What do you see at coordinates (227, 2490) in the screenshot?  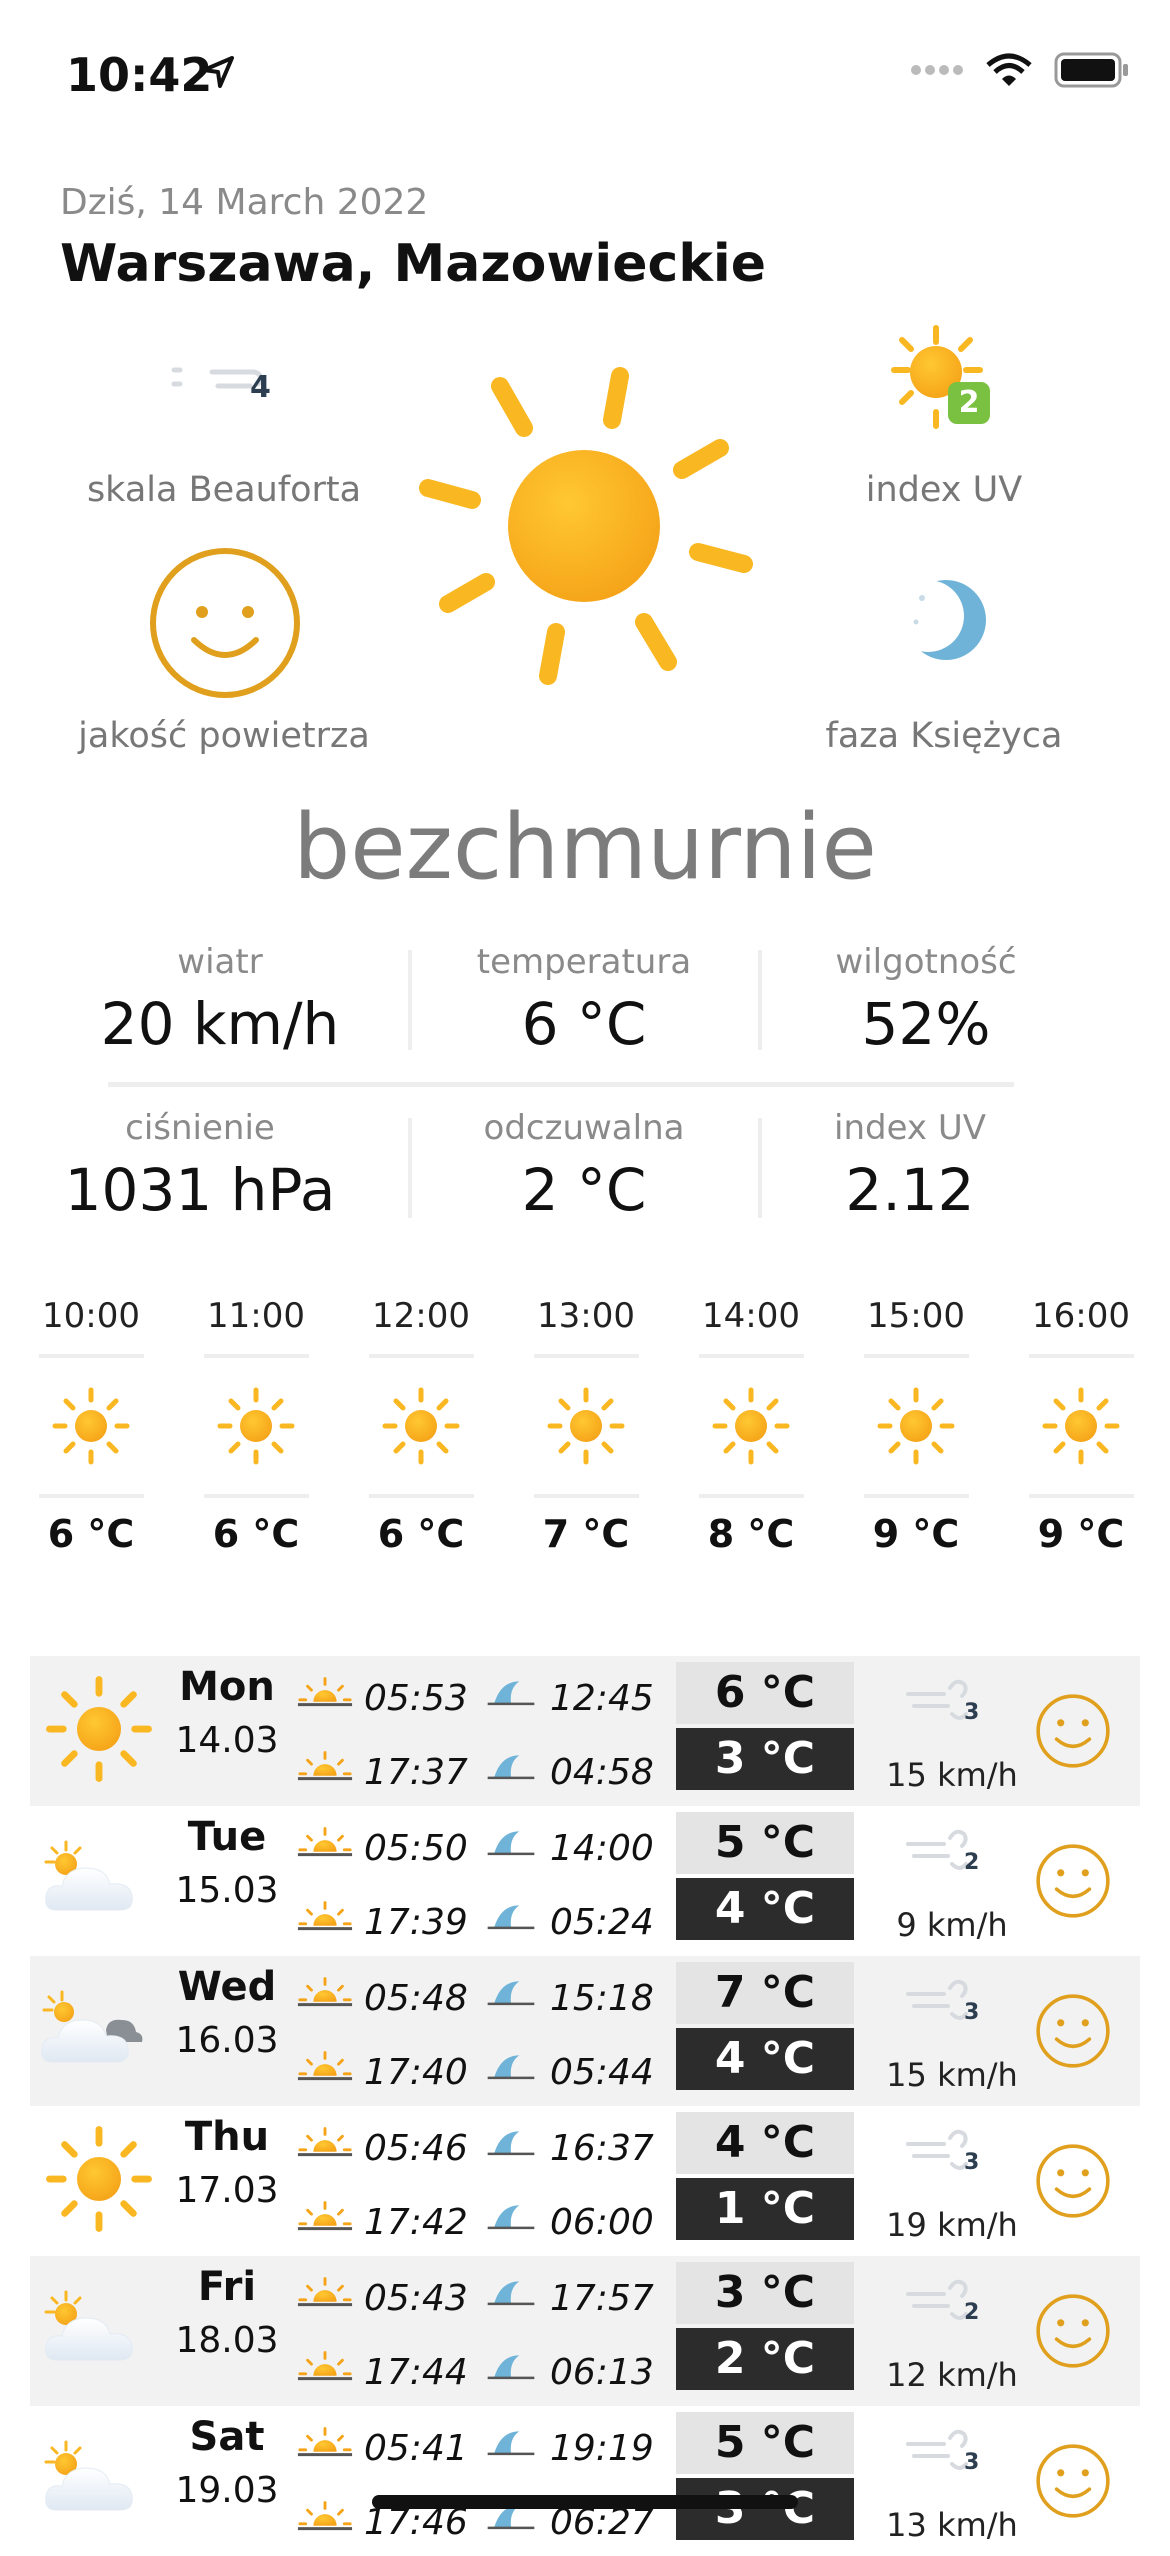 I see `day-date: 19.03` at bounding box center [227, 2490].